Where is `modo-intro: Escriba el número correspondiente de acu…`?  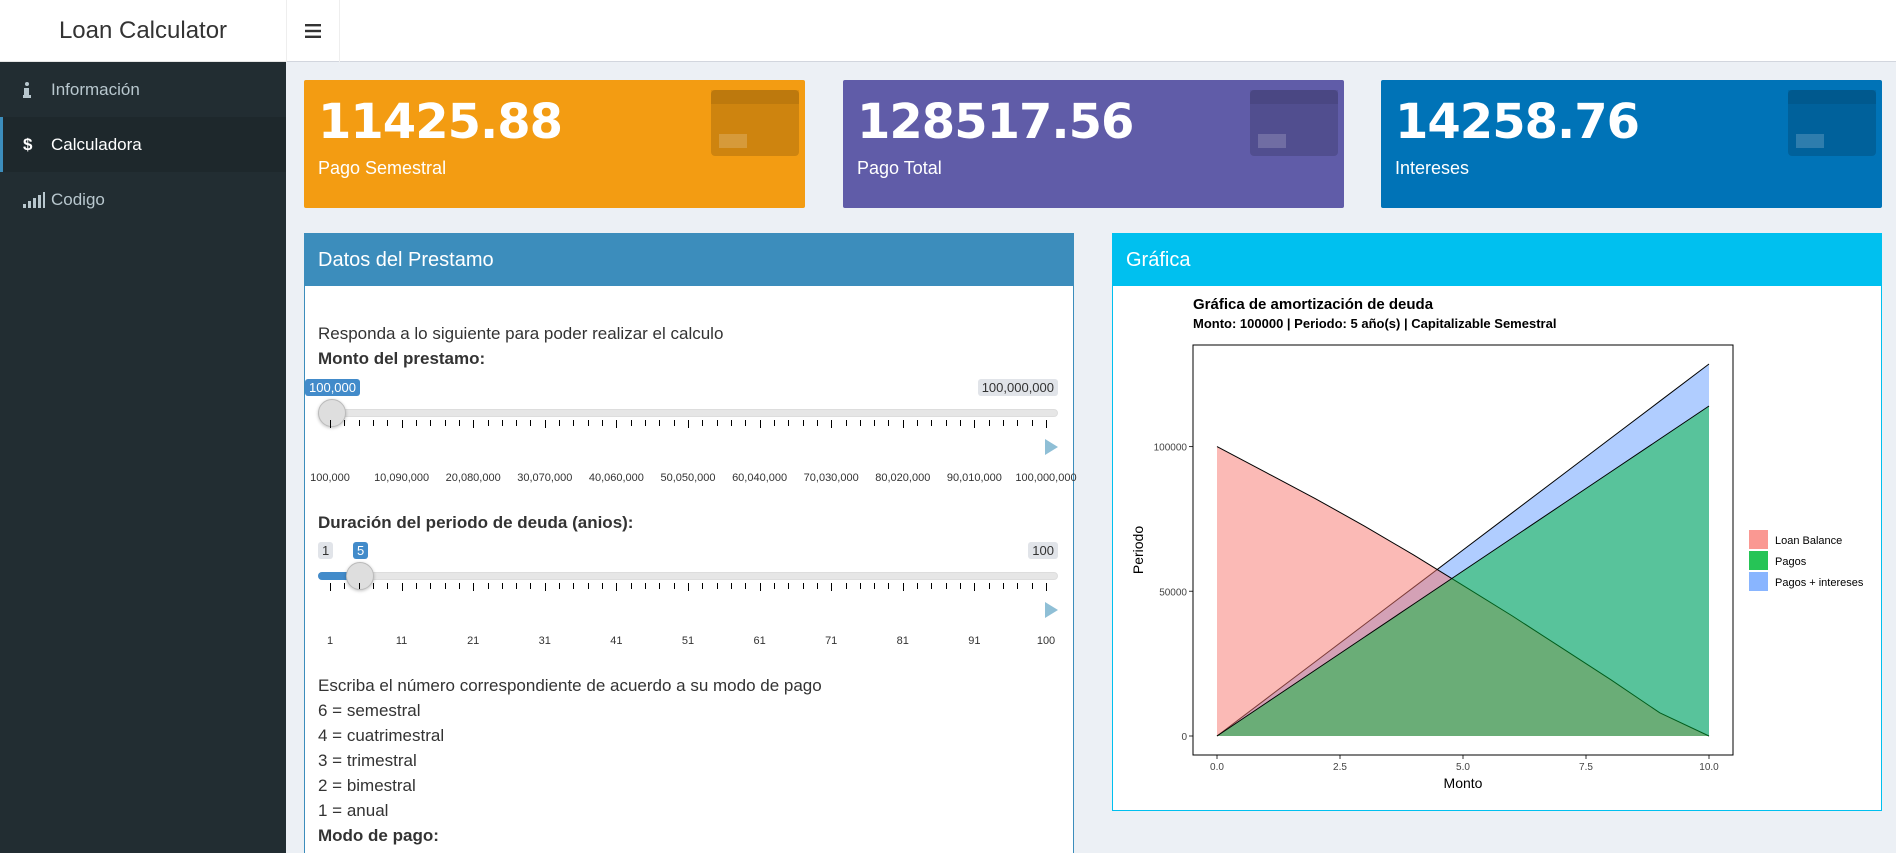 modo-intro: Escriba el número correspondiente de acu… is located at coordinates (570, 685).